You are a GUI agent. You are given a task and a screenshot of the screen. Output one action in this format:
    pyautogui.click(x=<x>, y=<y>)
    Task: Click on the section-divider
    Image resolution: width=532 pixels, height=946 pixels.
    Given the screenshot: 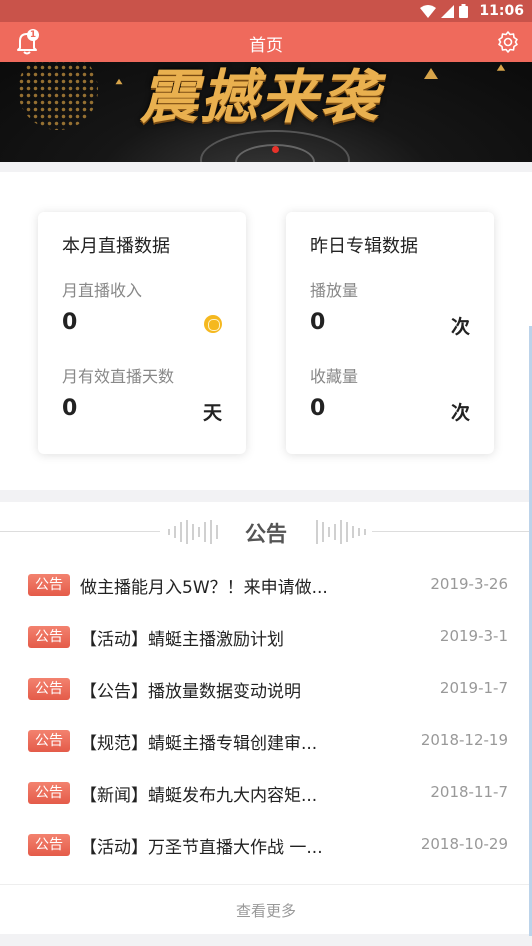 What is the action you would take?
    pyautogui.click(x=266, y=166)
    